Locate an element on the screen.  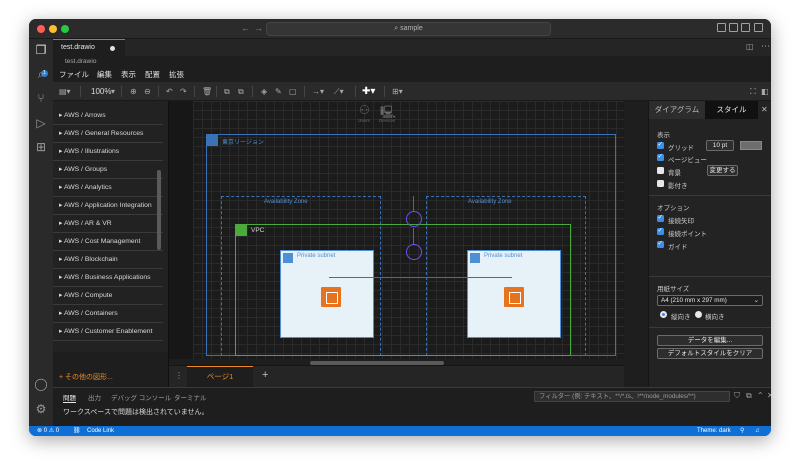
connection-arrows-checkbox is located at coordinates (660, 217).